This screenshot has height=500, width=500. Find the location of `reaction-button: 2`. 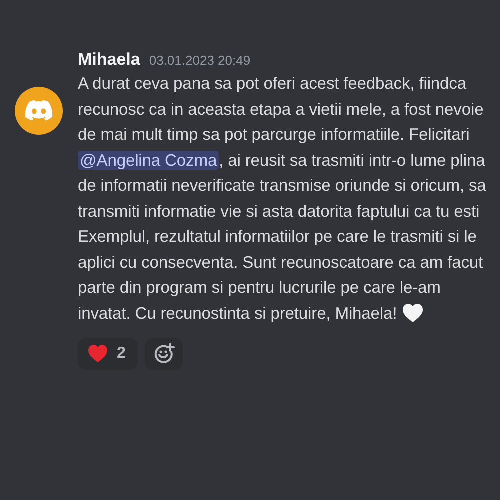

reaction-button: 2 is located at coordinates (108, 354).